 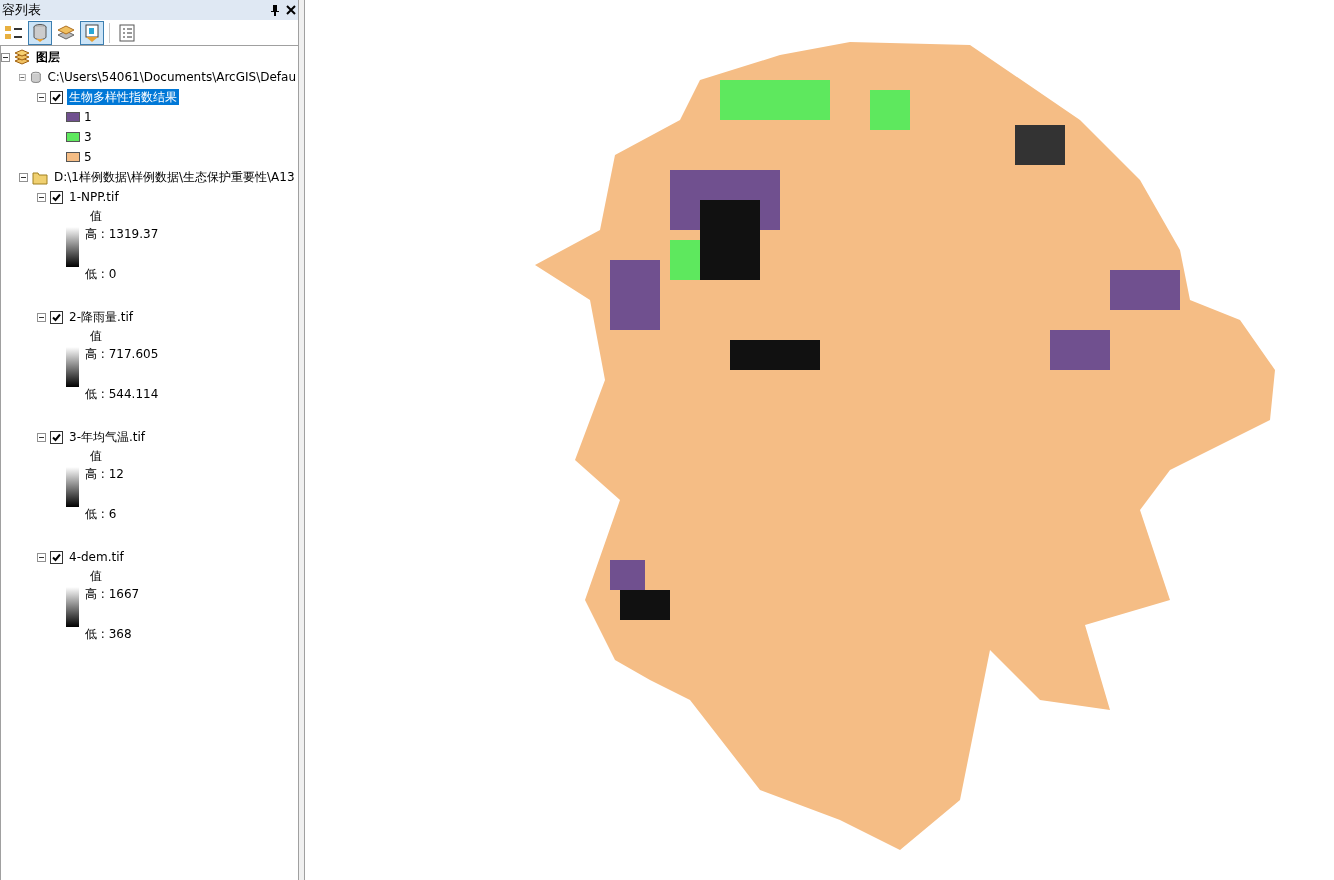 I want to click on panel-title: 容列表, so click(x=22, y=10).